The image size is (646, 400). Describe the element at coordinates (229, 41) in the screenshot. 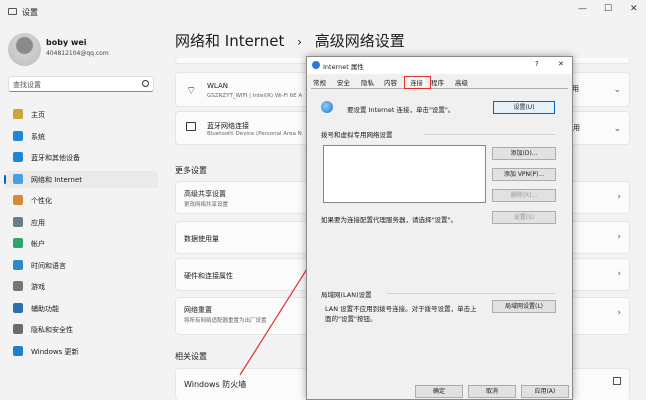

I see `breadcrumb-parent: 网络和 Internet` at that location.